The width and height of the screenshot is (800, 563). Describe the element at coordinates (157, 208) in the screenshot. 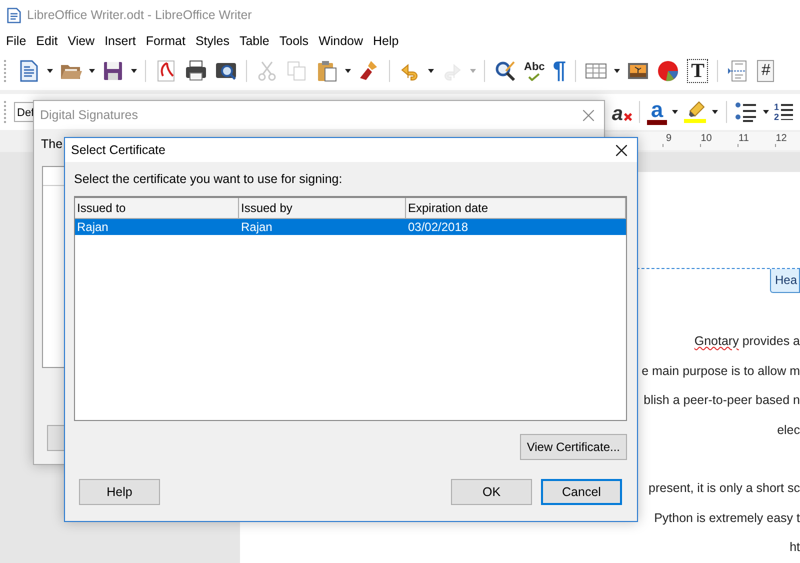

I see `column-header: Issued to` at that location.